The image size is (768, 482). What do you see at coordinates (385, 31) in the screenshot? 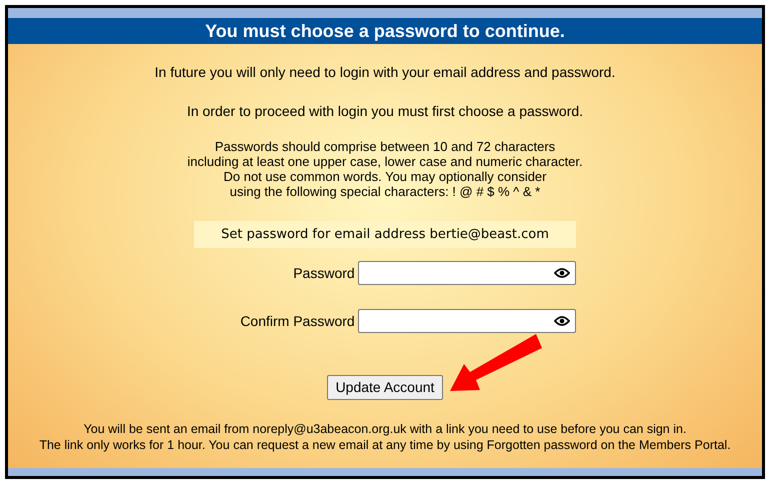
I see `header-title: You must choose a password to continue.` at bounding box center [385, 31].